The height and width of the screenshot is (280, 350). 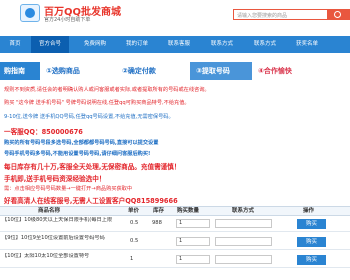 What do you see at coordinates (50, 44) in the screenshot?
I see `nav-item-official: 官方合号` at bounding box center [50, 44].